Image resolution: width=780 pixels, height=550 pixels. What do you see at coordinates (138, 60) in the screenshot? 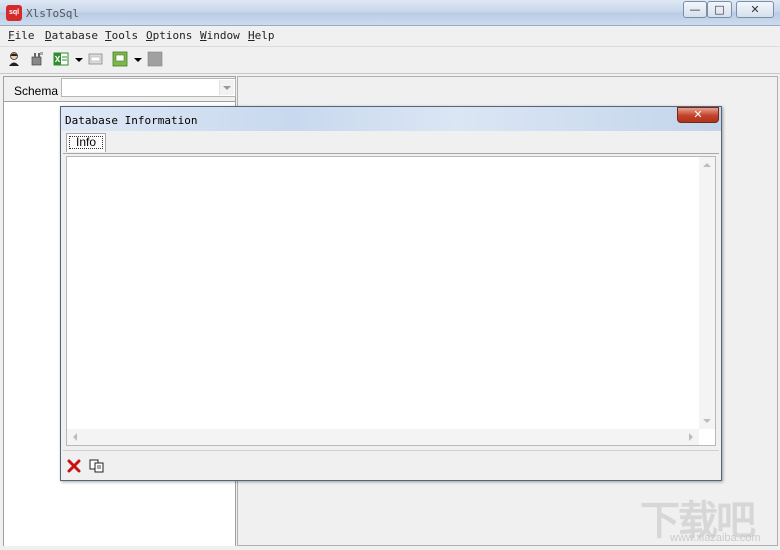
I see `window-dropdown-arrow-icon` at bounding box center [138, 60].